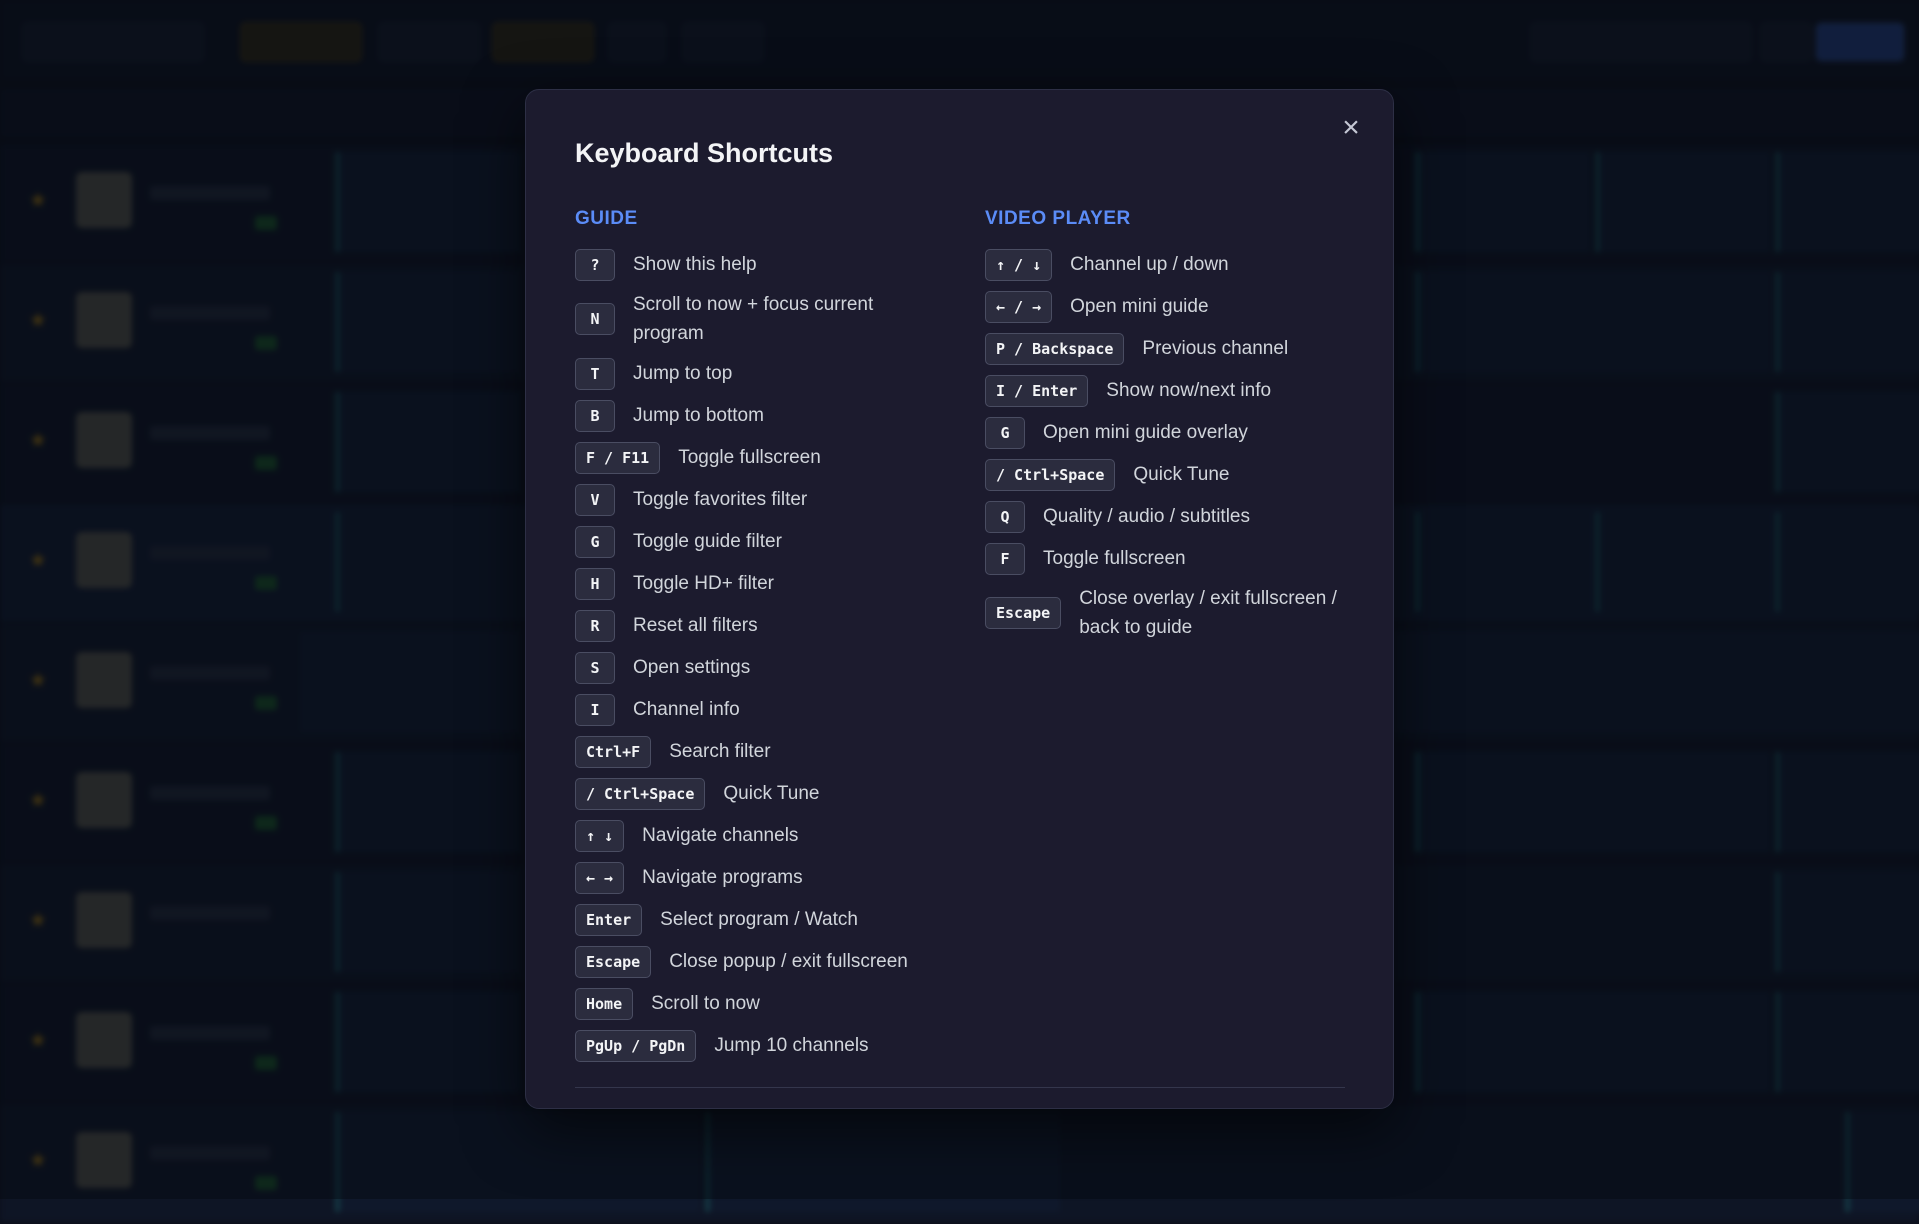 The height and width of the screenshot is (1224, 1919). Describe the element at coordinates (695, 625) in the screenshot. I see `shortcut-description: Reset all filters` at that location.